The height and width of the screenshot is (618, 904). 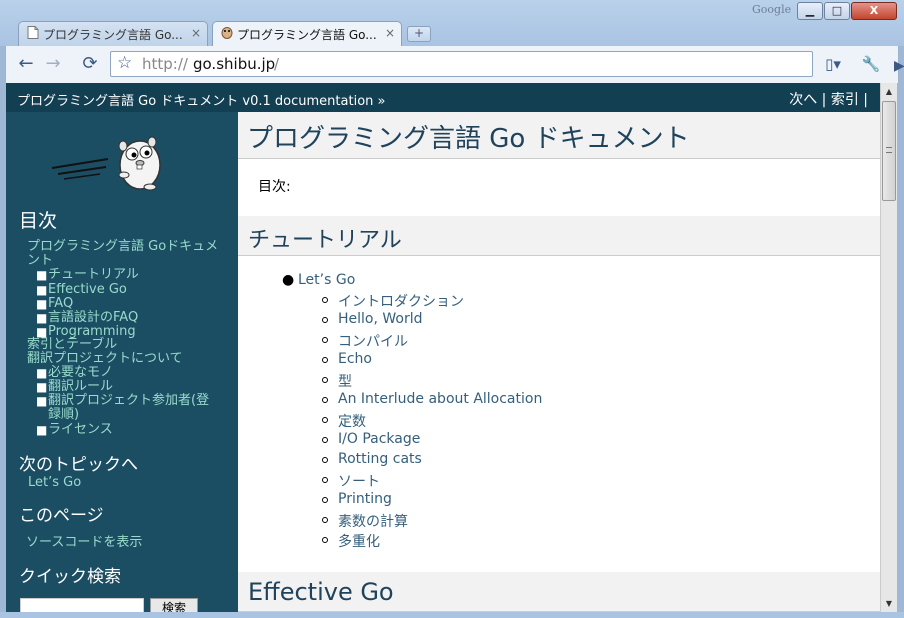 What do you see at coordinates (345, 381) in the screenshot?
I see `tutorial-item: 型` at bounding box center [345, 381].